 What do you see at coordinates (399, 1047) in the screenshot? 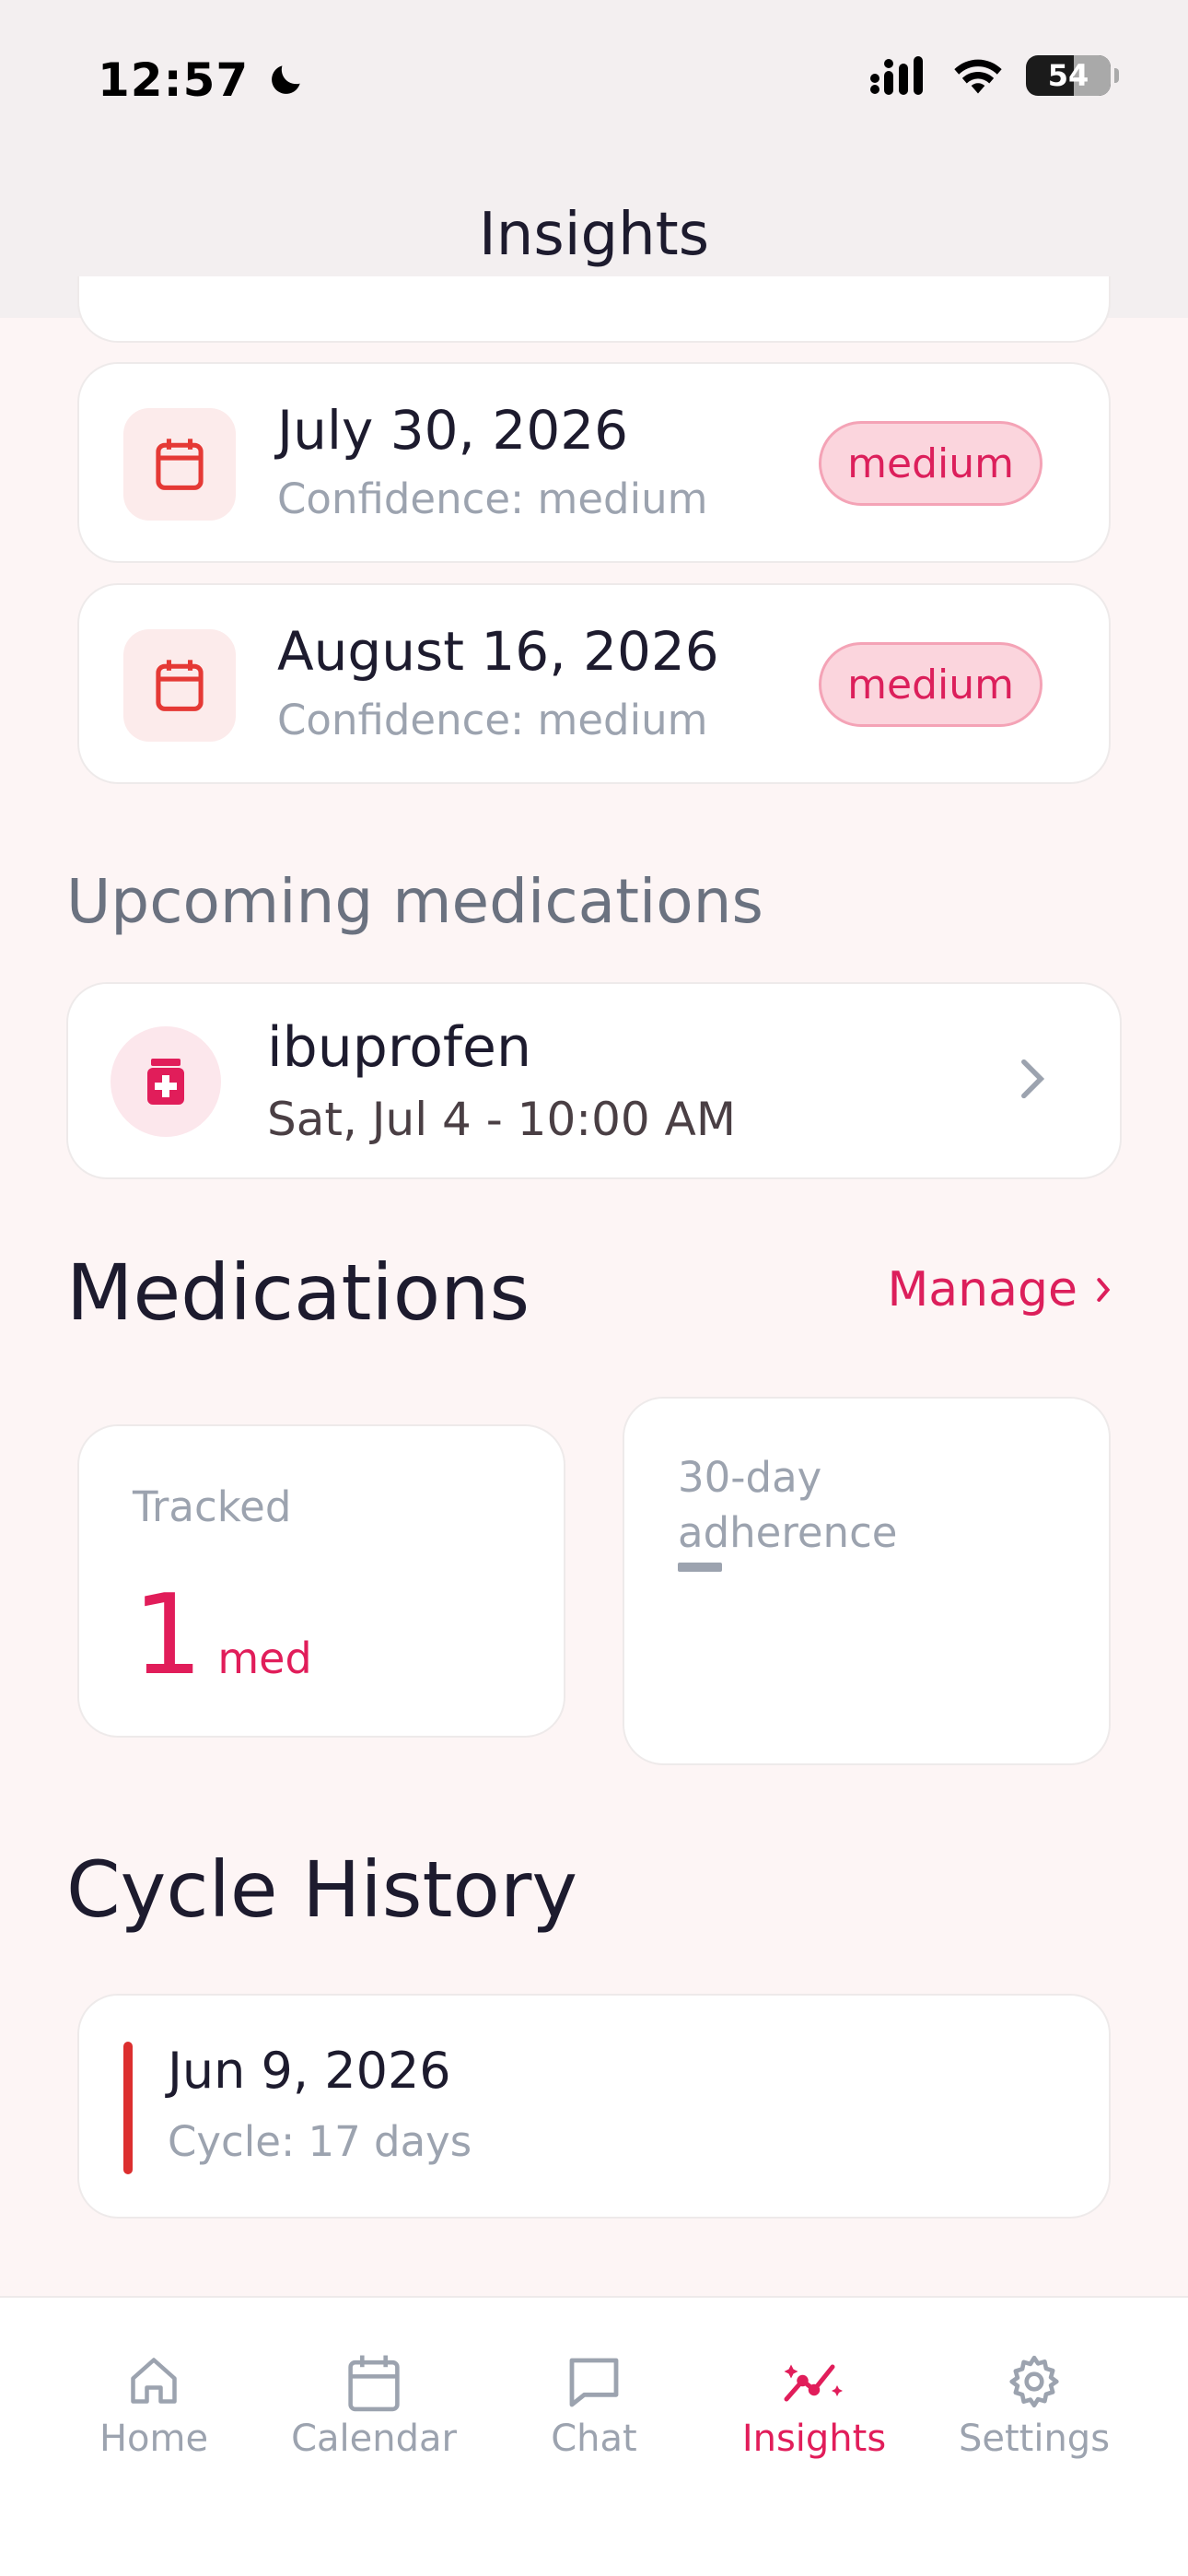
I see `medication-name: ibuprofen` at bounding box center [399, 1047].